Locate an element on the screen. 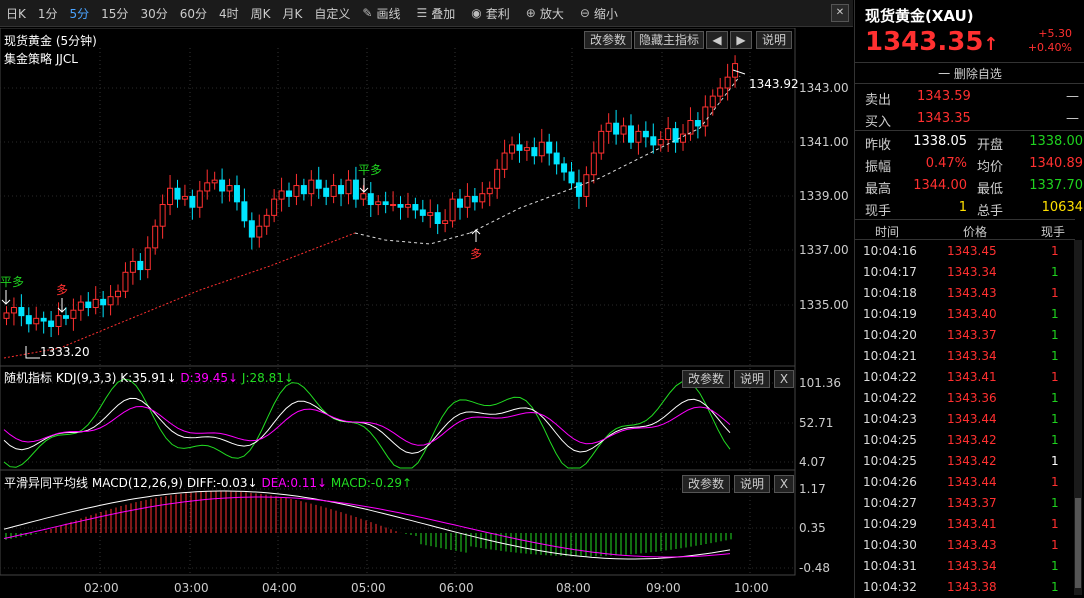 The height and width of the screenshot is (598, 1084). y-tick-label: 1341.00 is located at coordinates (824, 142).